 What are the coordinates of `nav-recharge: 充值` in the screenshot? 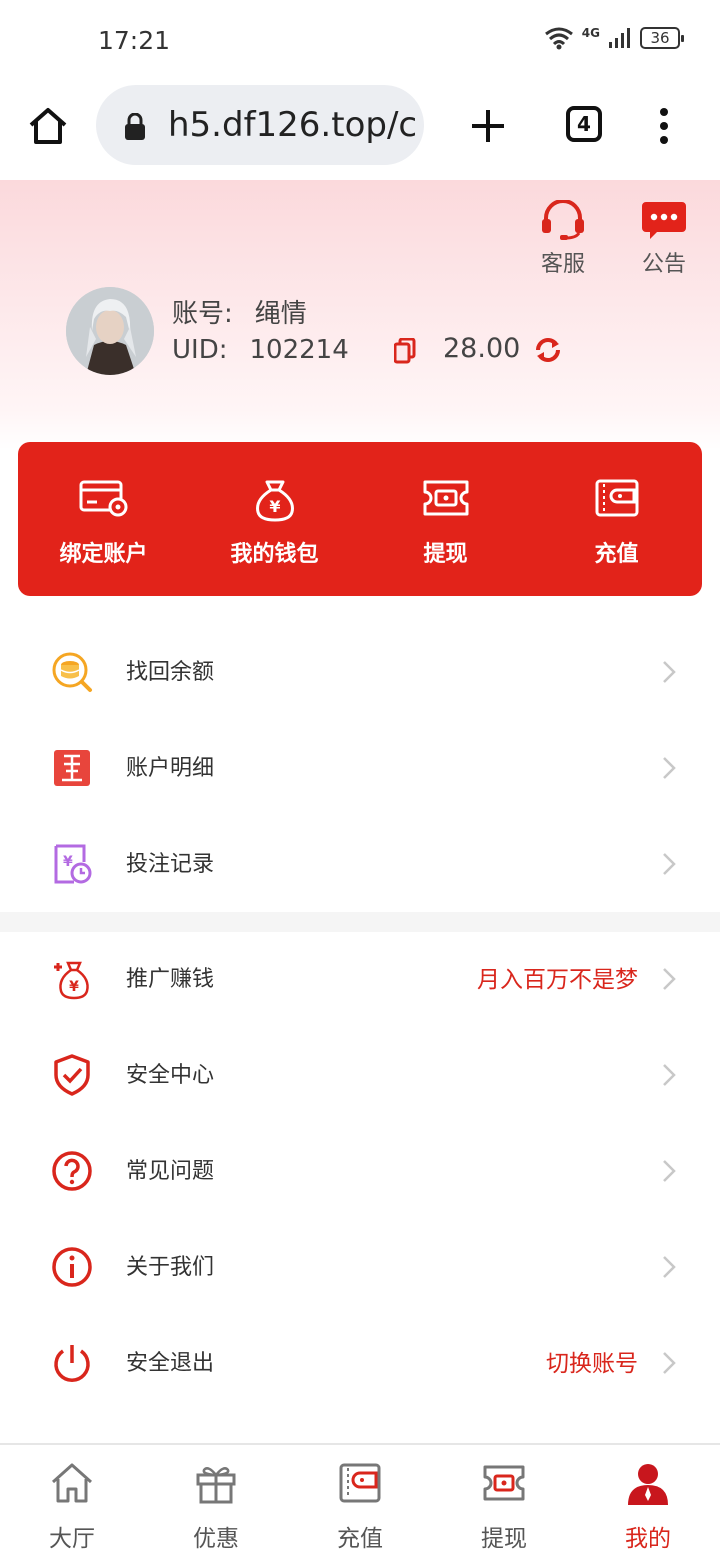 It's located at (360, 1503).